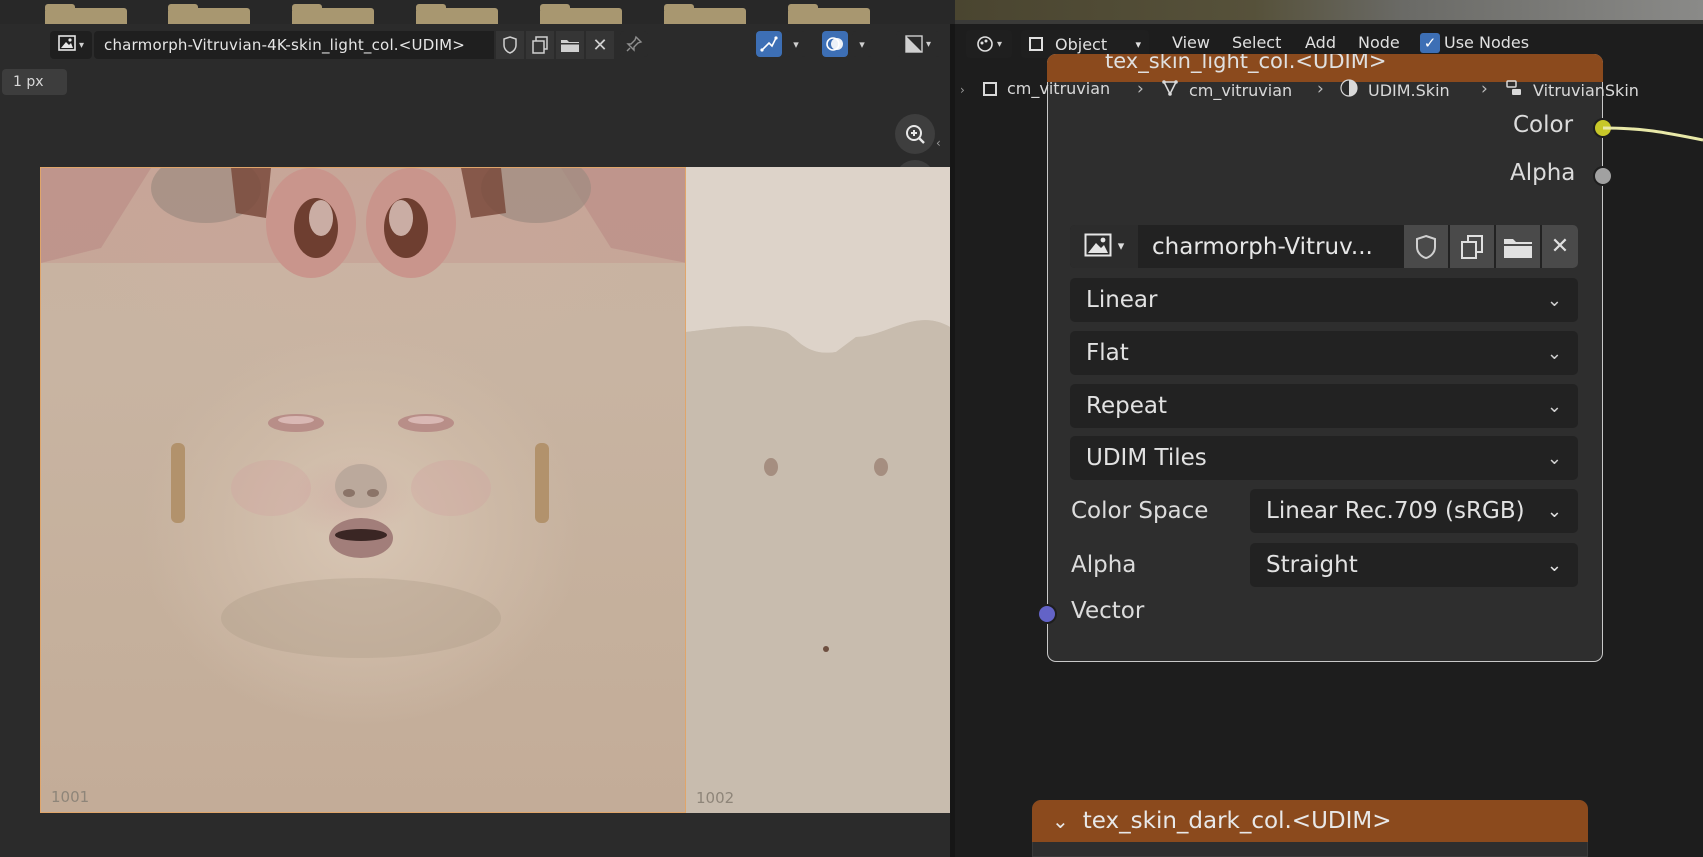 This screenshot has height=857, width=1703. What do you see at coordinates (1046, 88) in the screenshot?
I see `breadcrumb-object: cm_vitruvian` at bounding box center [1046, 88].